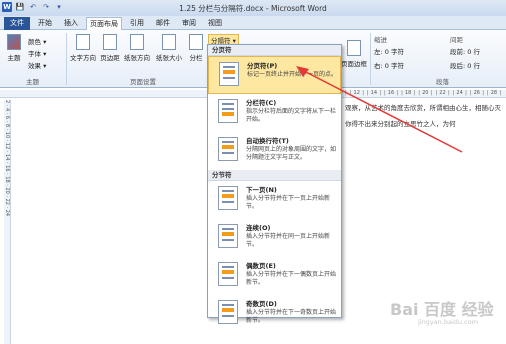  Describe the element at coordinates (137, 23) in the screenshot. I see `tab-references: 引用` at that location.